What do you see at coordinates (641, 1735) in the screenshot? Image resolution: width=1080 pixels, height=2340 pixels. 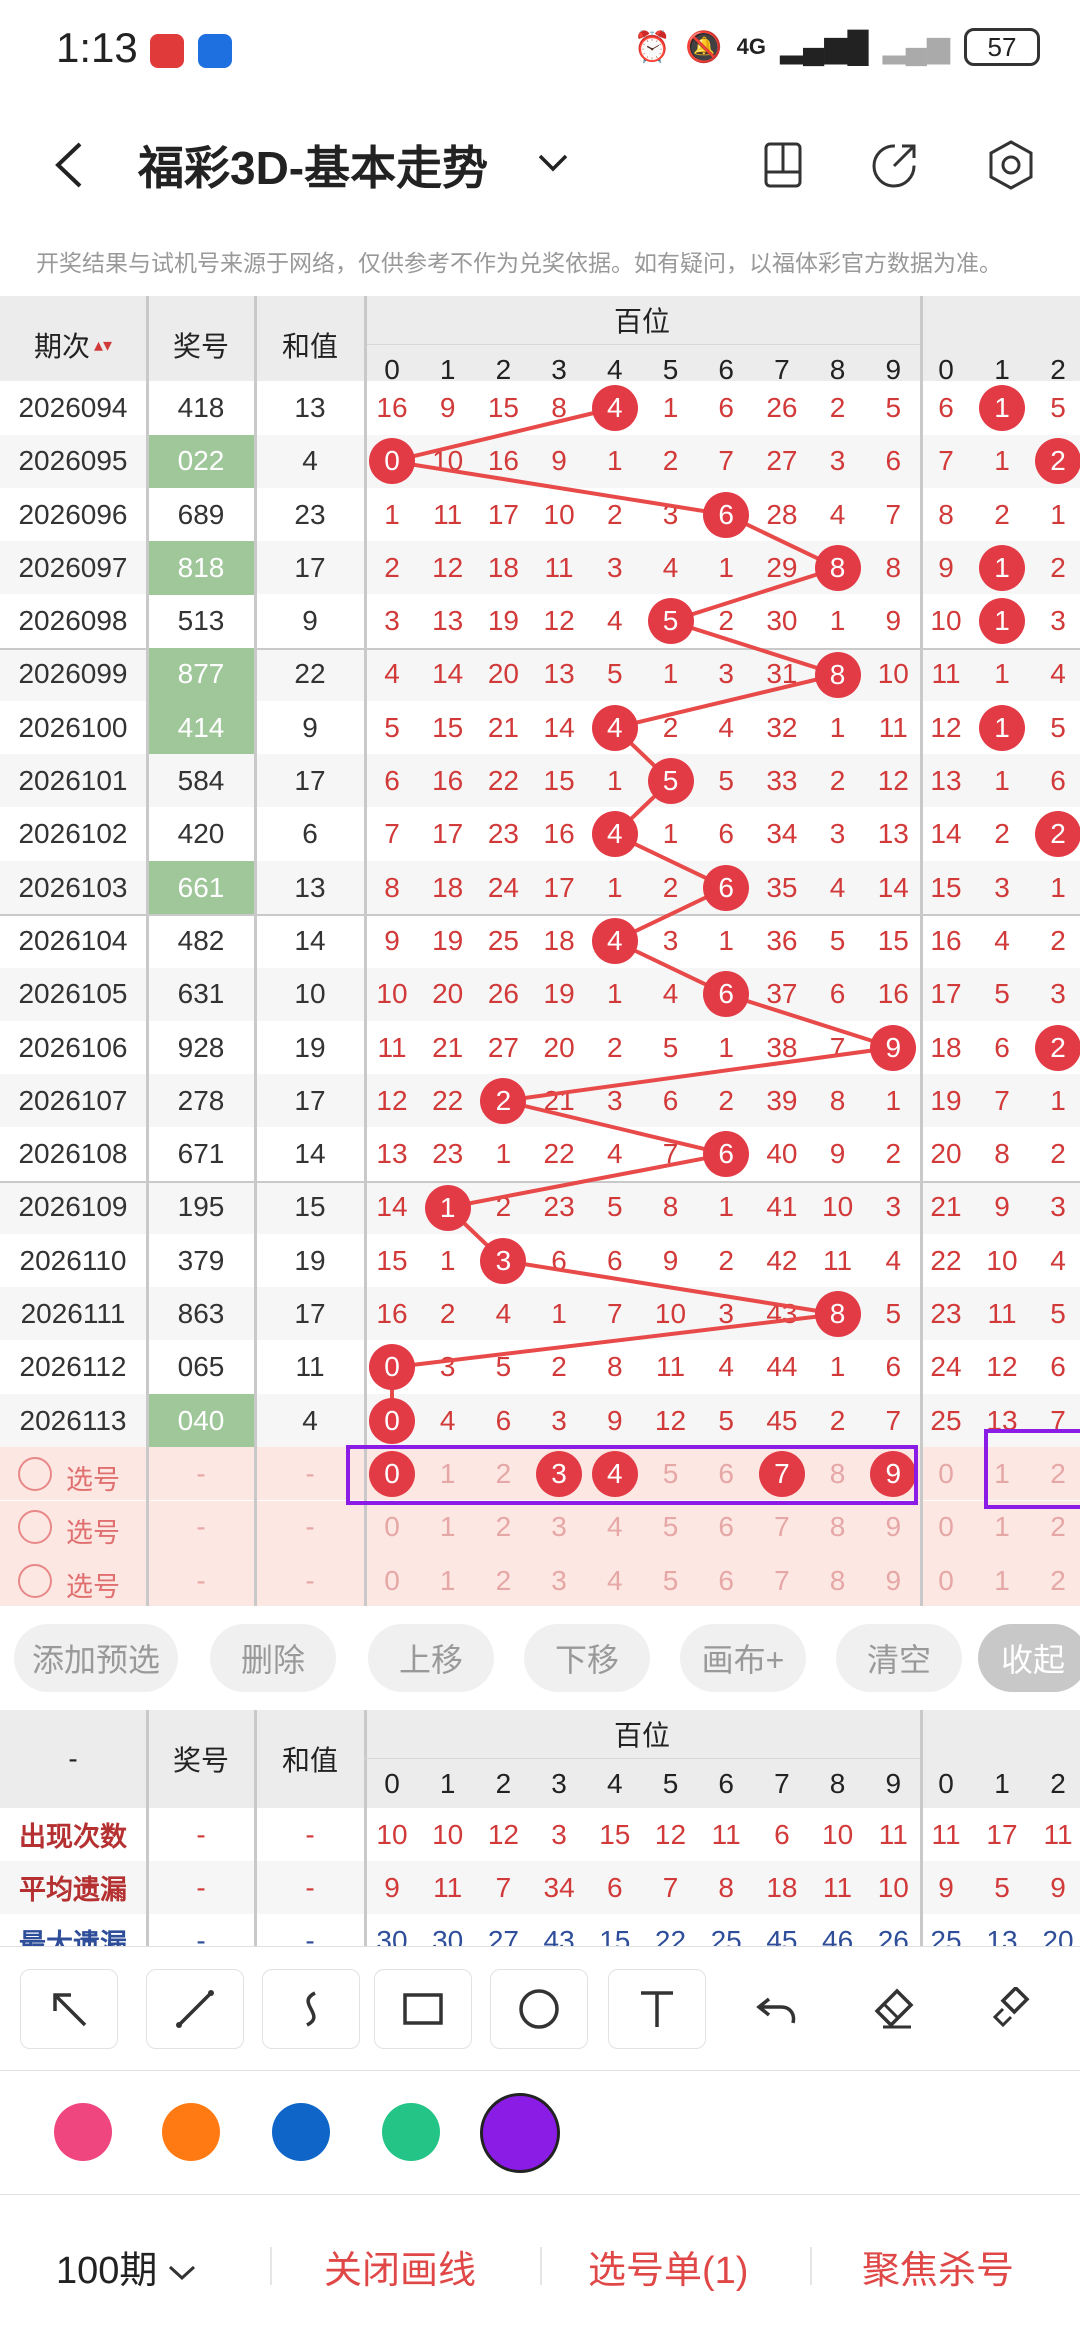 I see `stats-hundreds-header: 百位` at bounding box center [641, 1735].